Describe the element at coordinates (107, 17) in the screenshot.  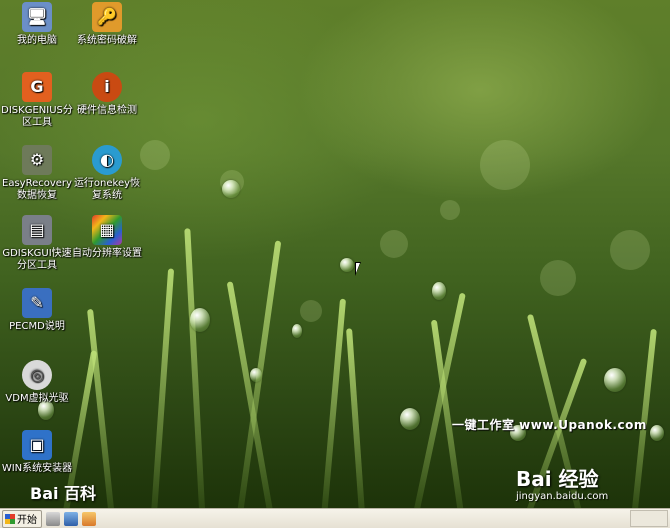
I see `key-icon: 🔑` at that location.